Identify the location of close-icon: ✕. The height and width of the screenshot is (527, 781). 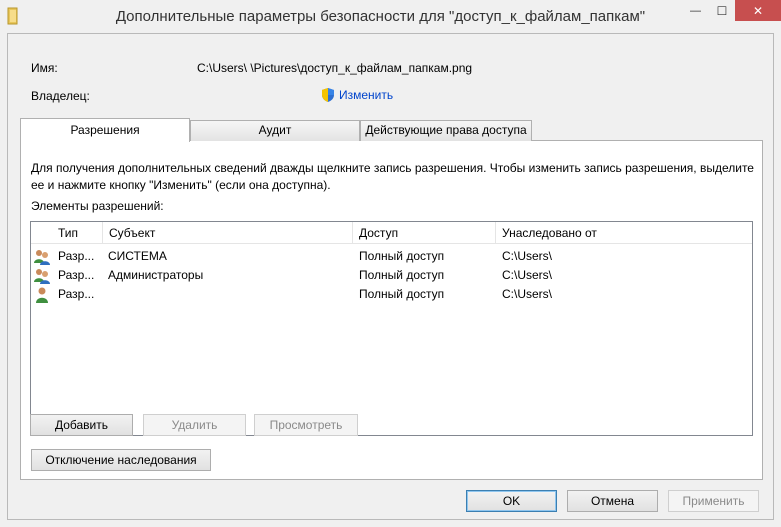
(758, 10).